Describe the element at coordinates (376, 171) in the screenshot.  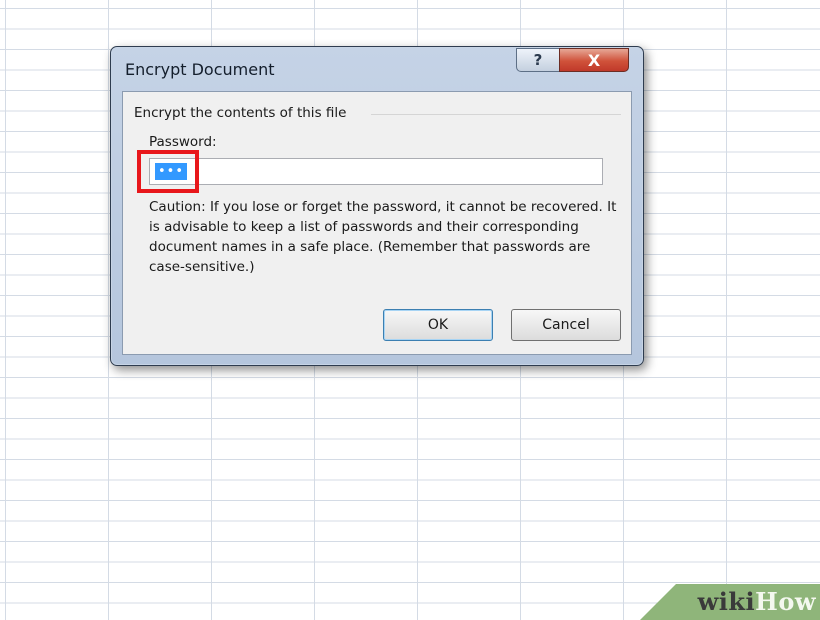
I see `password-input: •••` at that location.